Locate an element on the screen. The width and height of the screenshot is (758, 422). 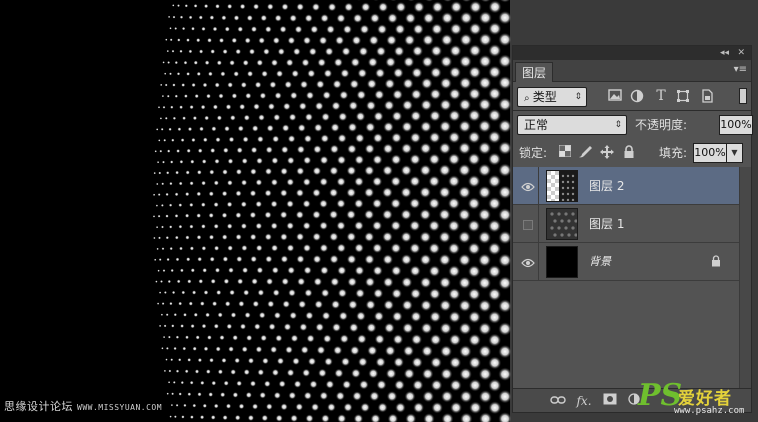
layers-scrollbar is located at coordinates (745, 278).